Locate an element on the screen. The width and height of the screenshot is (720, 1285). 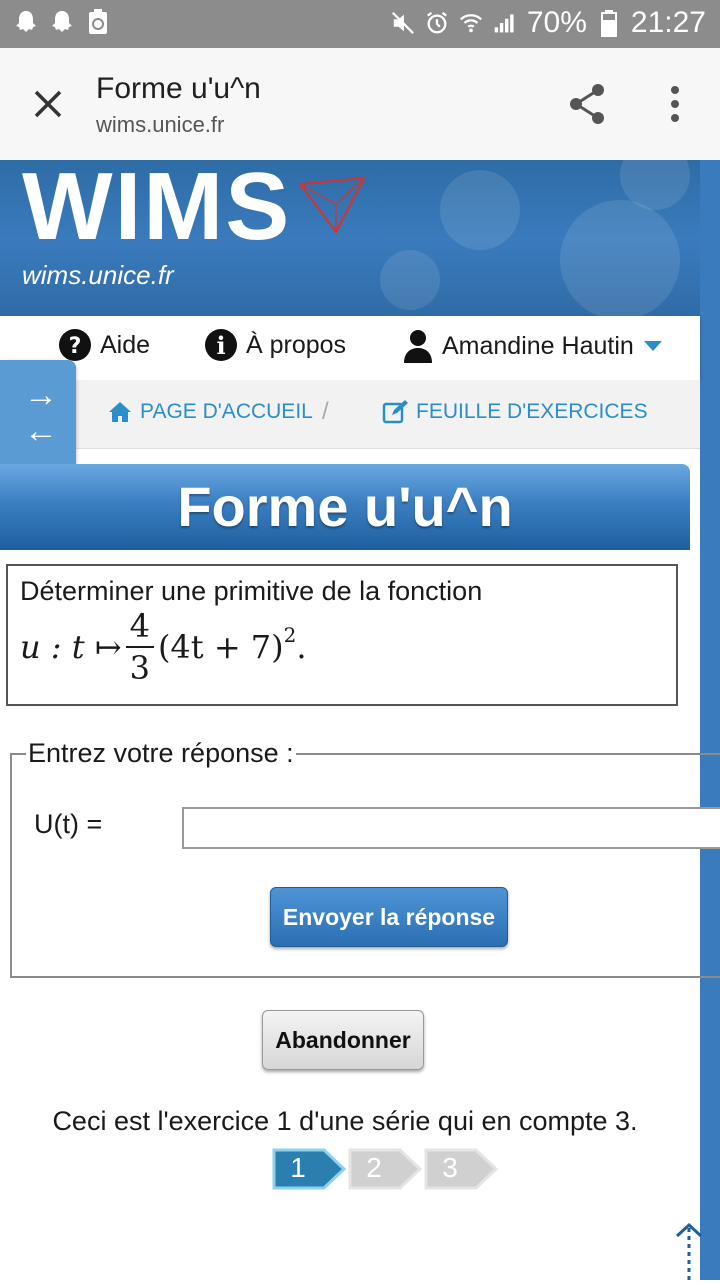
breadcrumb-home: PAGE D'ACCUEIL is located at coordinates (210, 412).